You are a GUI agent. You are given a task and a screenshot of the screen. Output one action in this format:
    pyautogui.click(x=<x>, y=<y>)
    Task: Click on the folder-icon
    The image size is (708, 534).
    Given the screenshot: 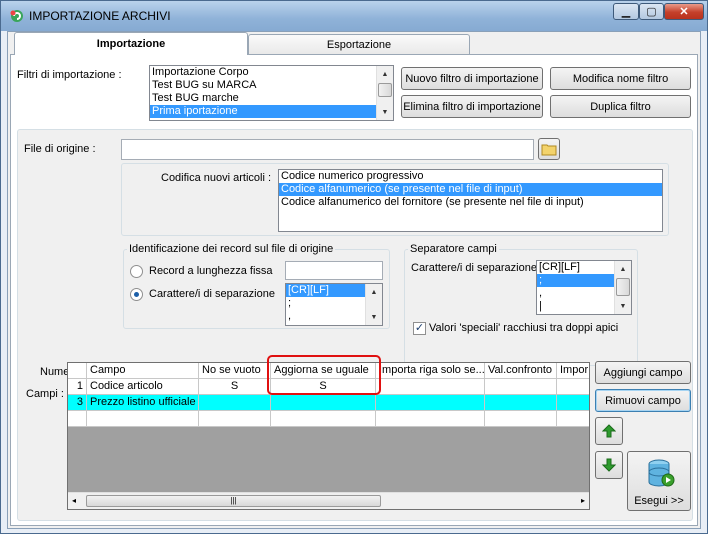 What is the action you would take?
    pyautogui.click(x=549, y=150)
    